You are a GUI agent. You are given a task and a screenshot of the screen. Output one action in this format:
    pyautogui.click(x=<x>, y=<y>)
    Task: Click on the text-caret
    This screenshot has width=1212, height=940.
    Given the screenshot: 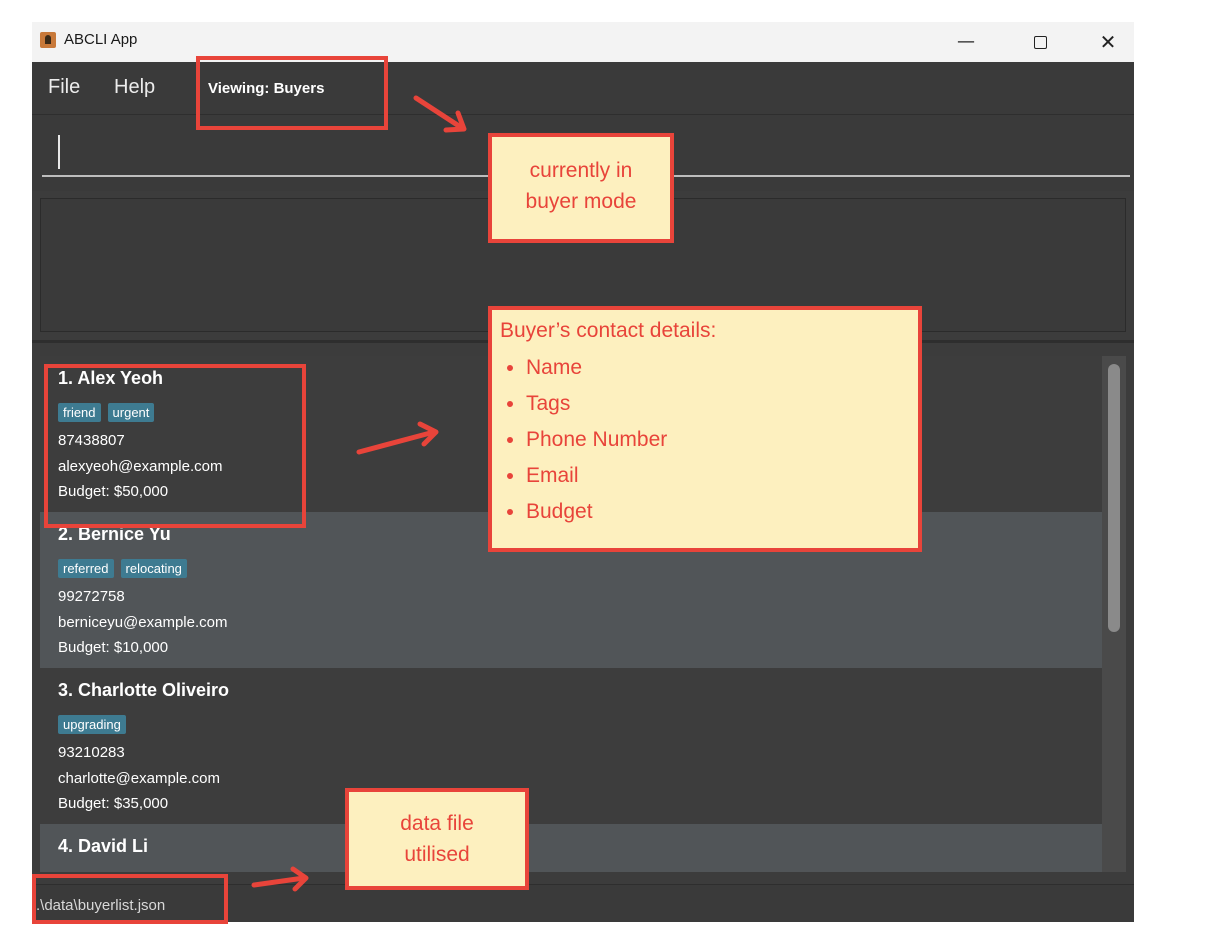 What is the action you would take?
    pyautogui.click(x=59, y=152)
    